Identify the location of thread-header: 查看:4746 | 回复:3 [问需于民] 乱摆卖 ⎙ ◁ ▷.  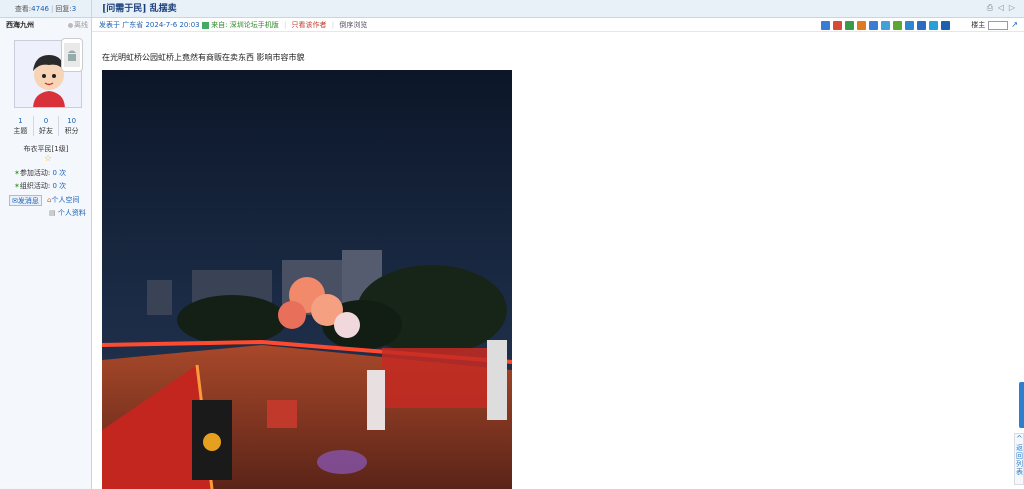
(512, 9).